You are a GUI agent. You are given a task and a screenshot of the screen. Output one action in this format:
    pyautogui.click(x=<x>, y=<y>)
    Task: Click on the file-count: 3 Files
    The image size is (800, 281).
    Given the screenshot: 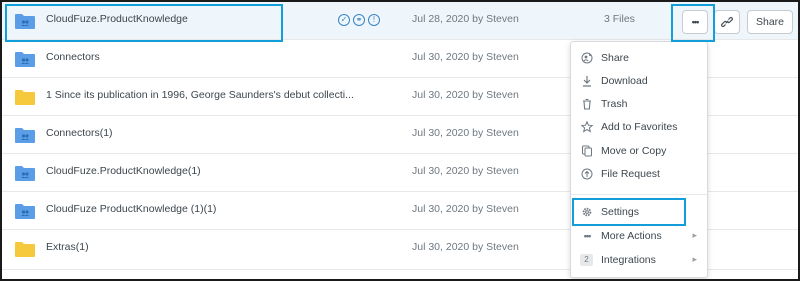 What is the action you would take?
    pyautogui.click(x=619, y=19)
    